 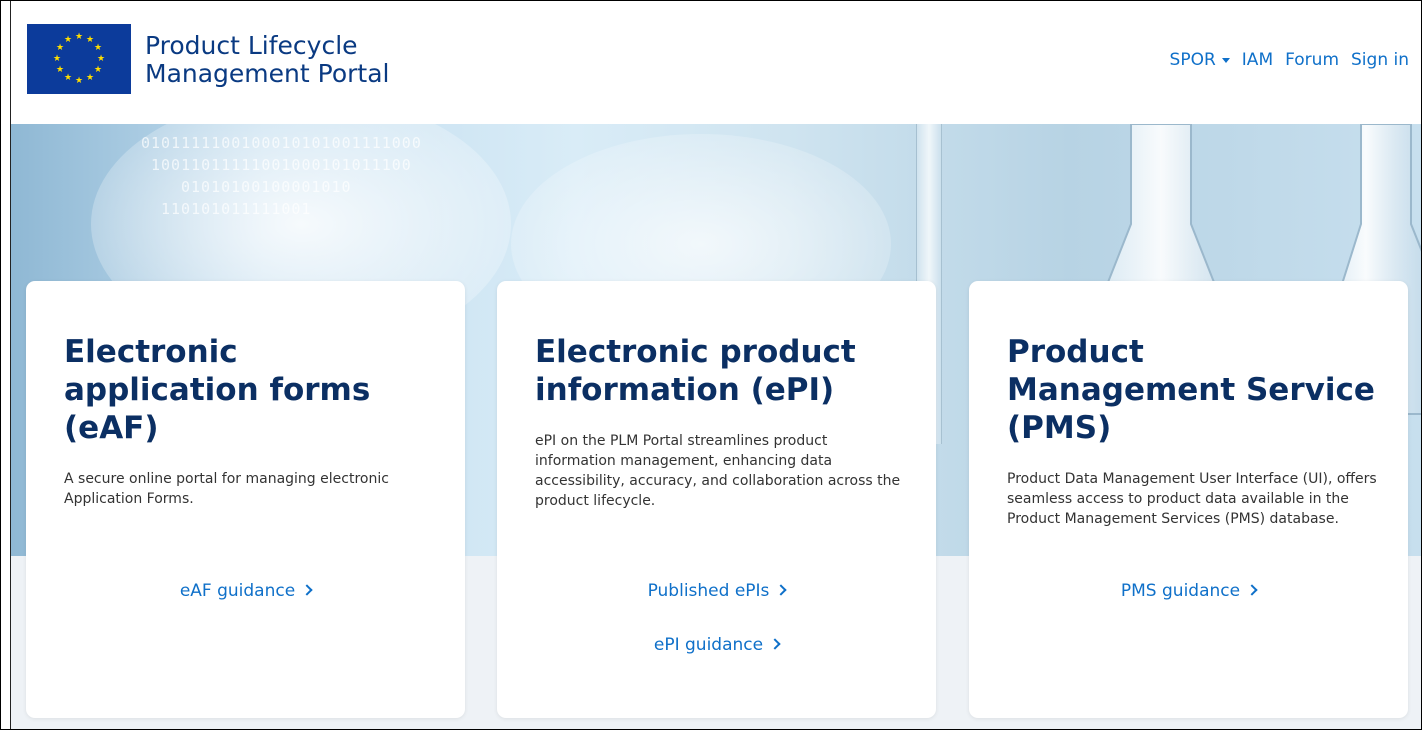 I want to click on epi-guidance-link: ePI guidance, so click(x=716, y=645).